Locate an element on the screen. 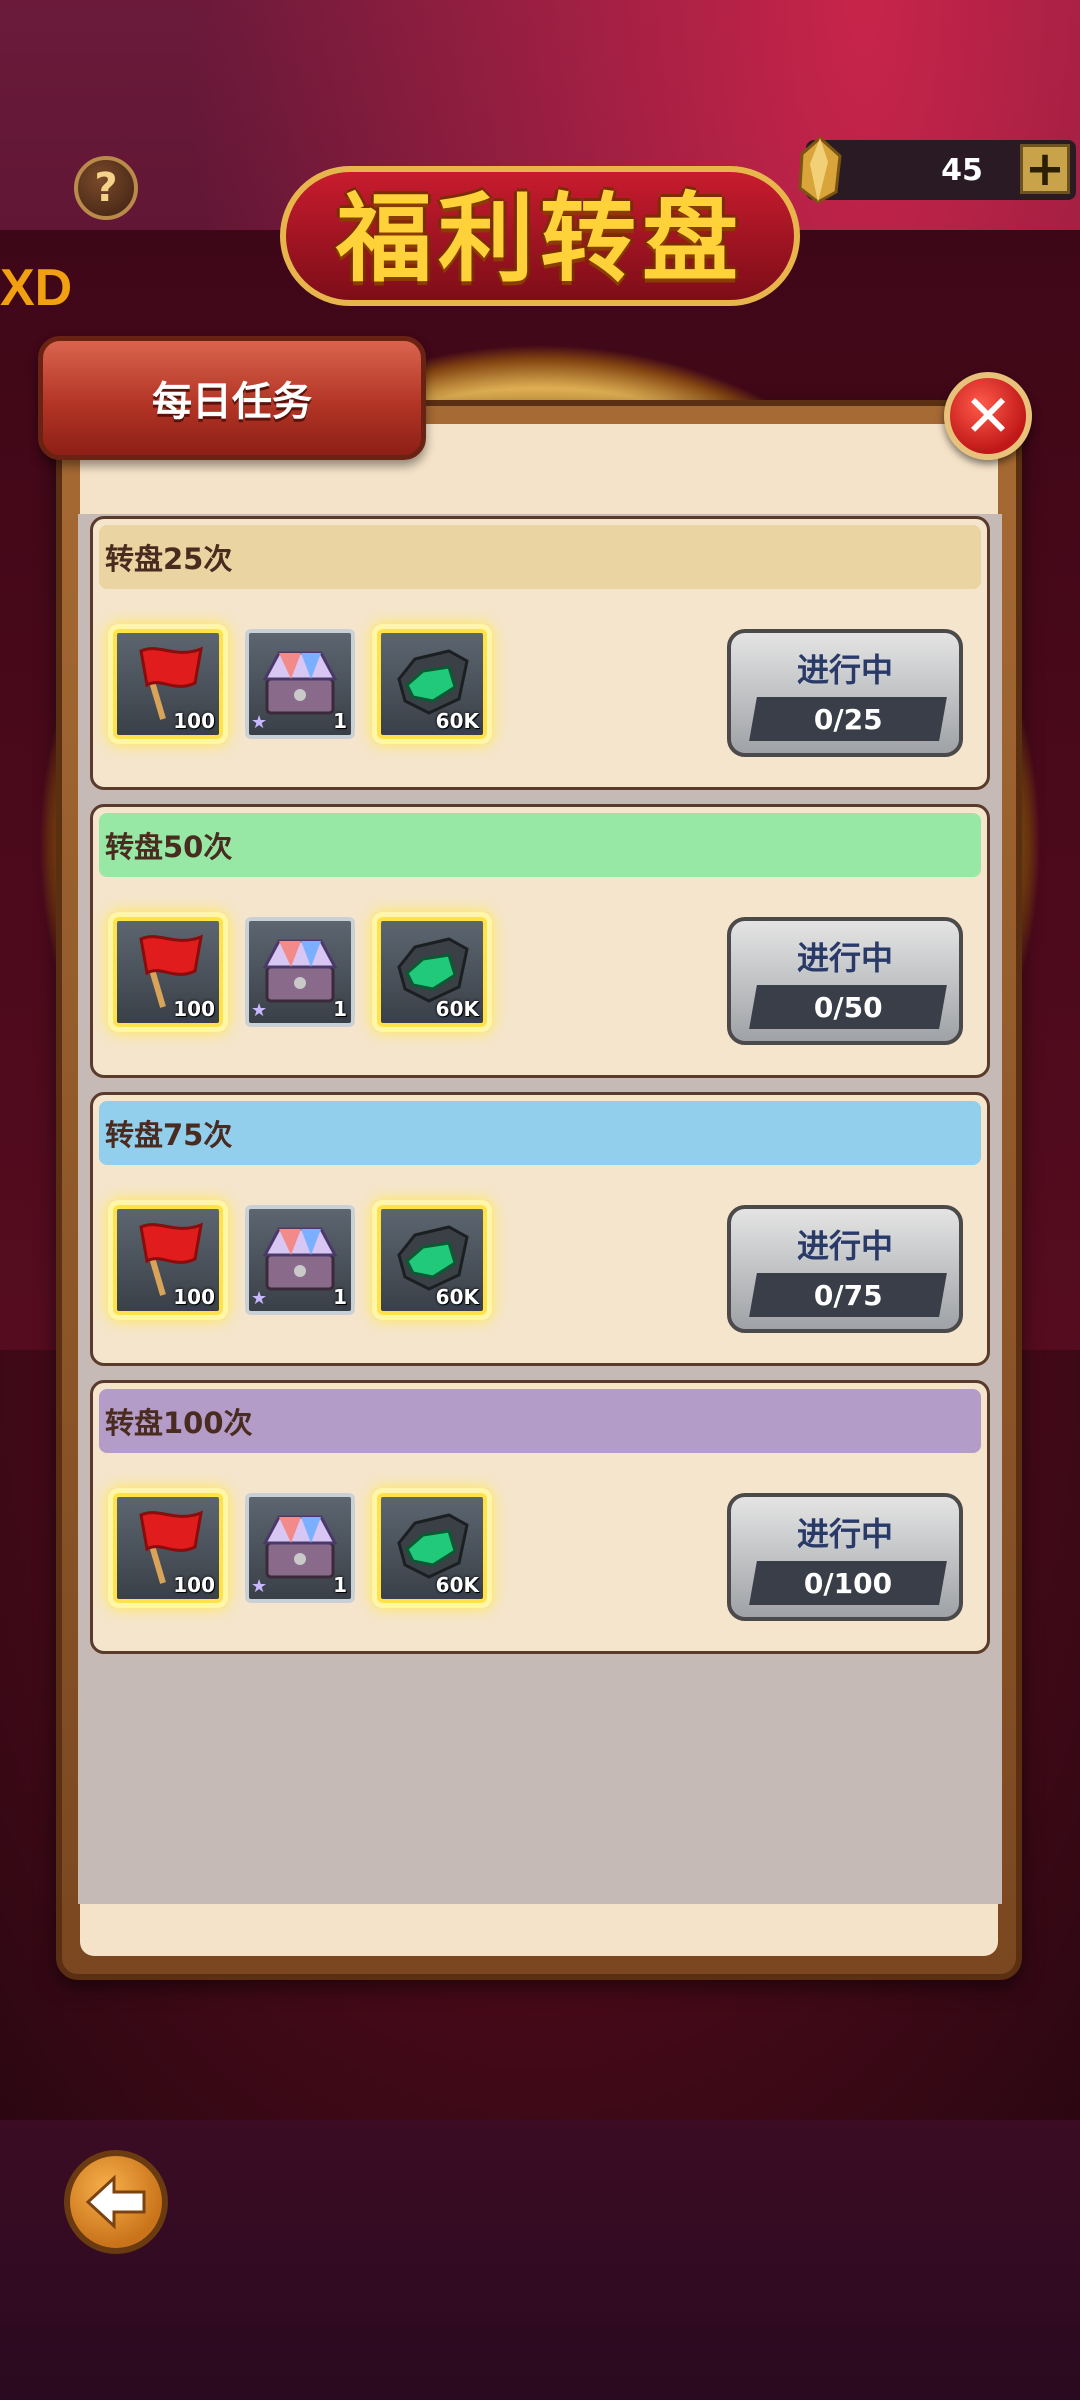  close-icon: ✕ is located at coordinates (988, 416).